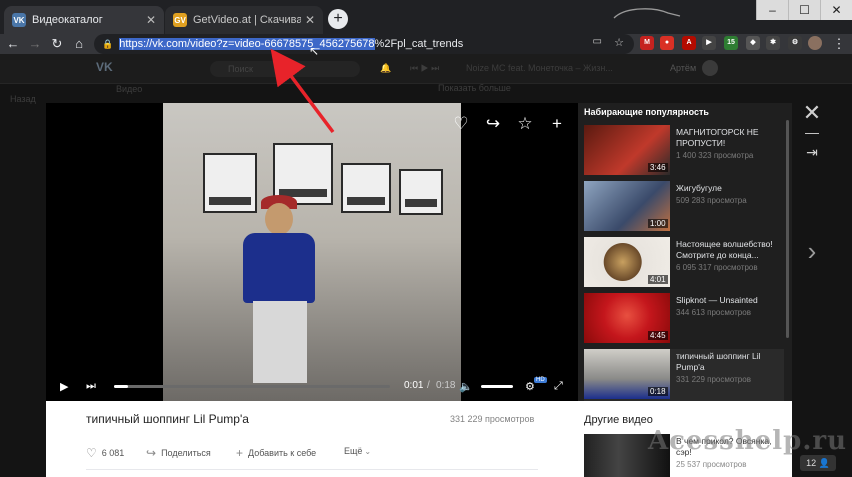 The height and width of the screenshot is (477, 852). I want to click on close-window-button: ✕, so click(836, 10).